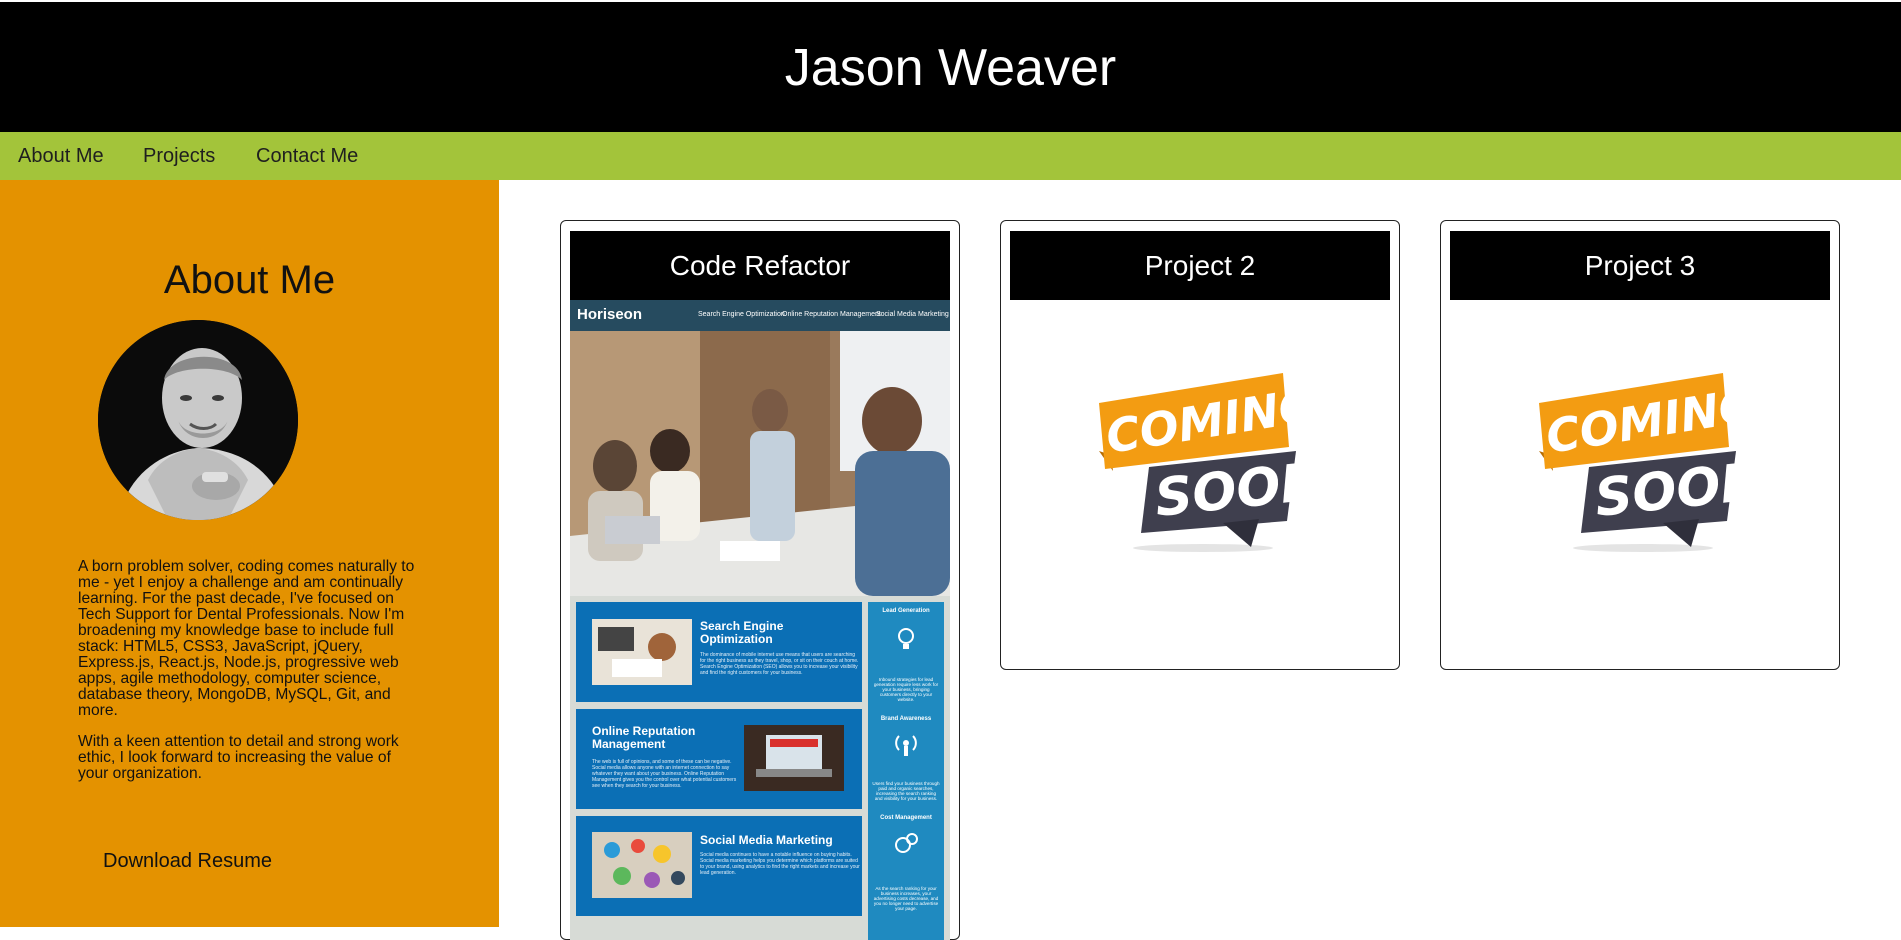 Image resolution: width=1901 pixels, height=940 pixels. What do you see at coordinates (906, 843) in the screenshot?
I see `gears-money-icon` at bounding box center [906, 843].